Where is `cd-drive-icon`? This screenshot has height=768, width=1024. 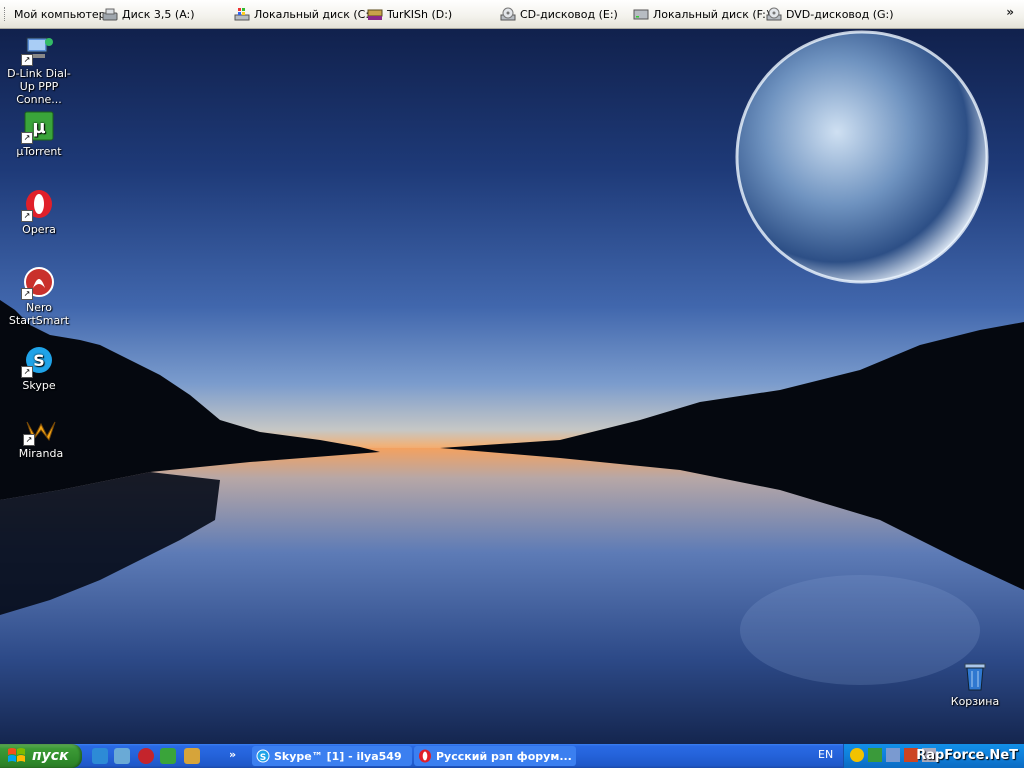
cd-drive-icon is located at coordinates (508, 14).